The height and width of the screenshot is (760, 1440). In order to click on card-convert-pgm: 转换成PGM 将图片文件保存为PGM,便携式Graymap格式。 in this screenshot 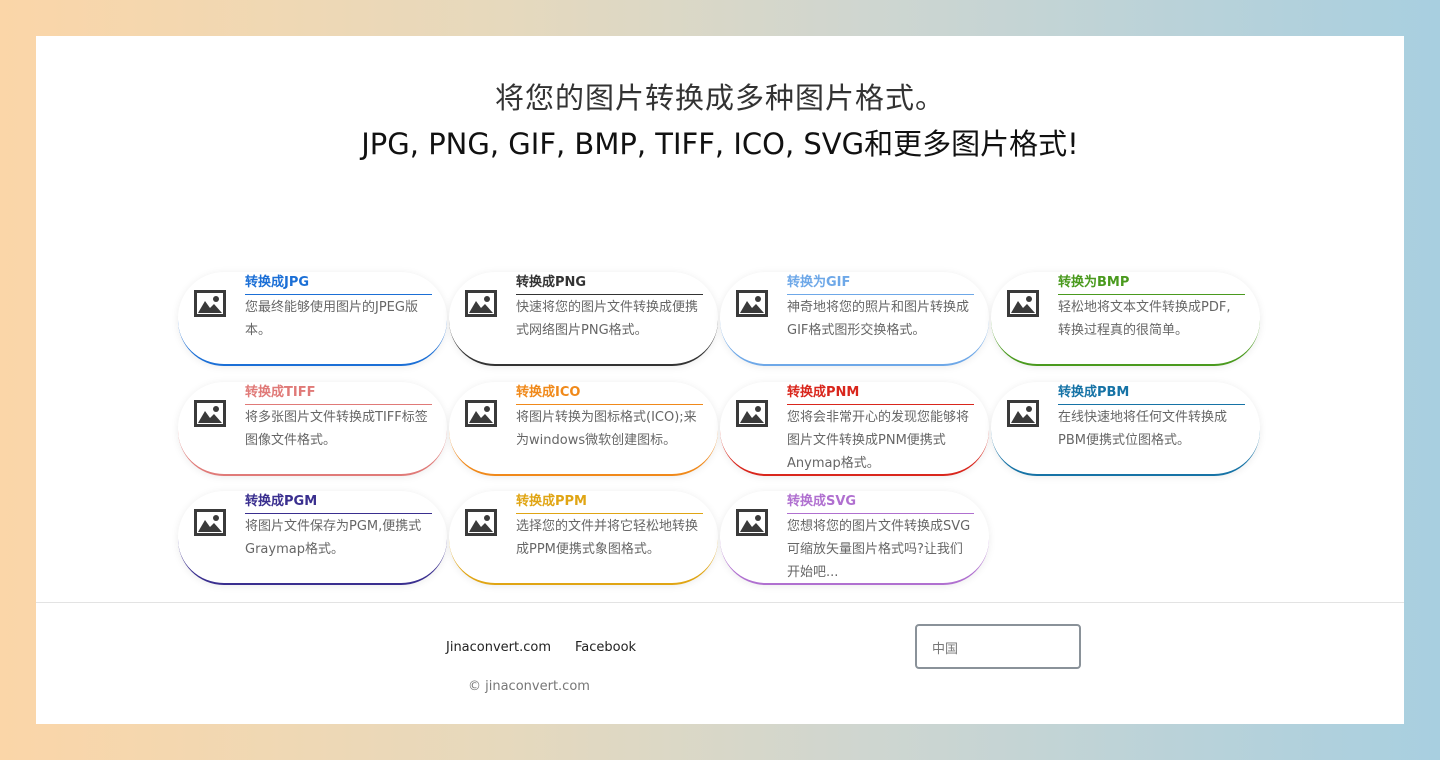, I will do `click(312, 538)`.